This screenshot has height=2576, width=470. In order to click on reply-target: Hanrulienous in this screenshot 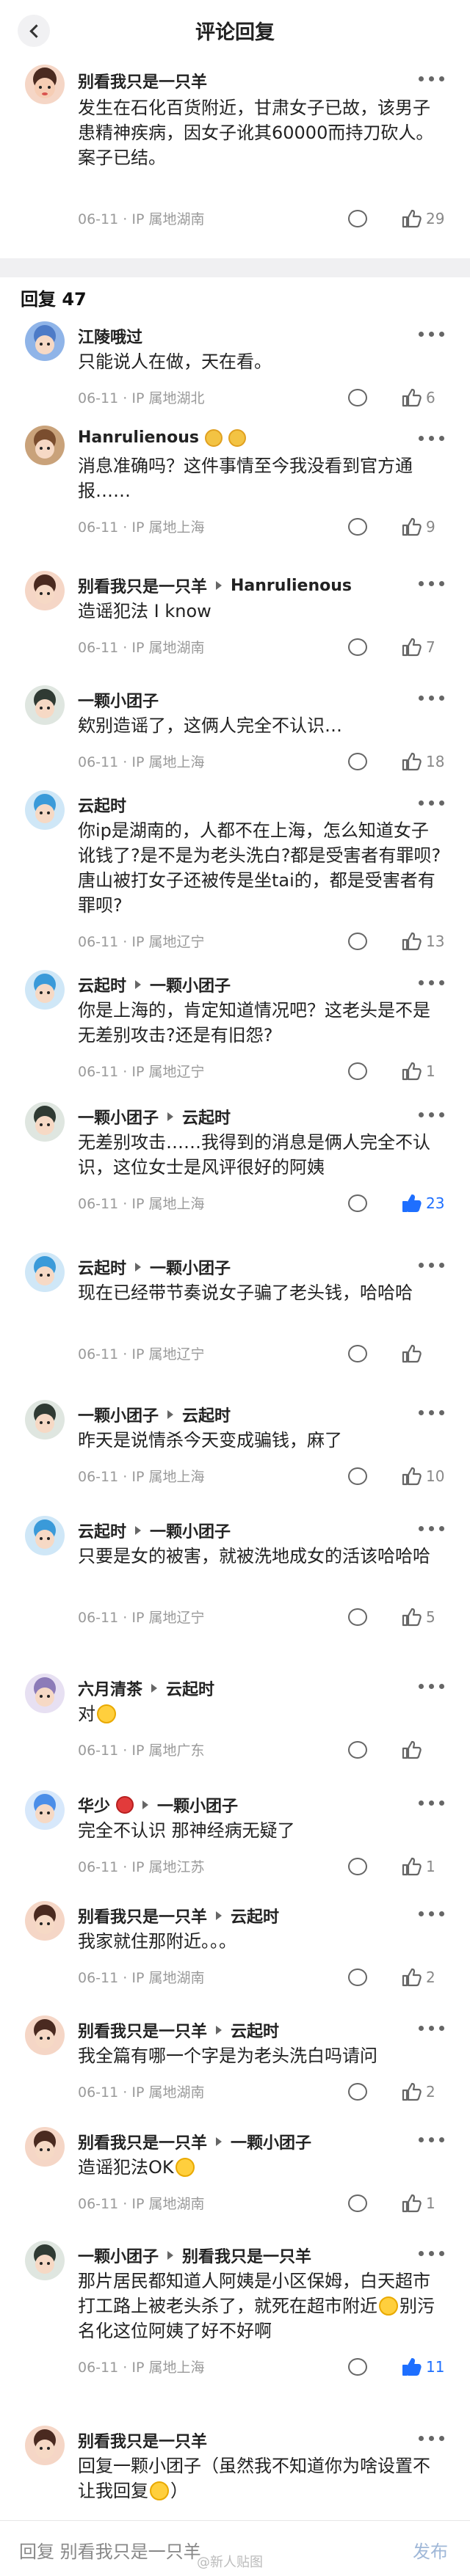, I will do `click(291, 586)`.